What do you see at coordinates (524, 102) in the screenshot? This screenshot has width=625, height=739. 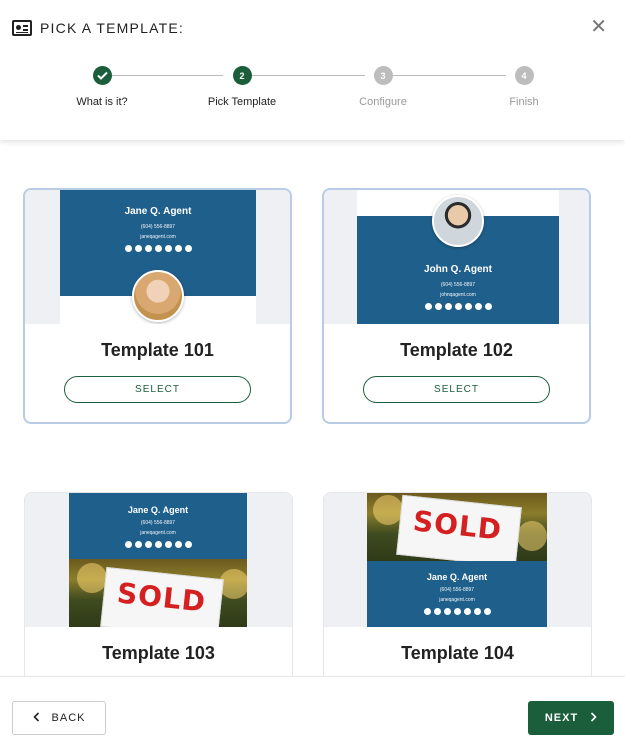 I see `step-label: Finish` at bounding box center [524, 102].